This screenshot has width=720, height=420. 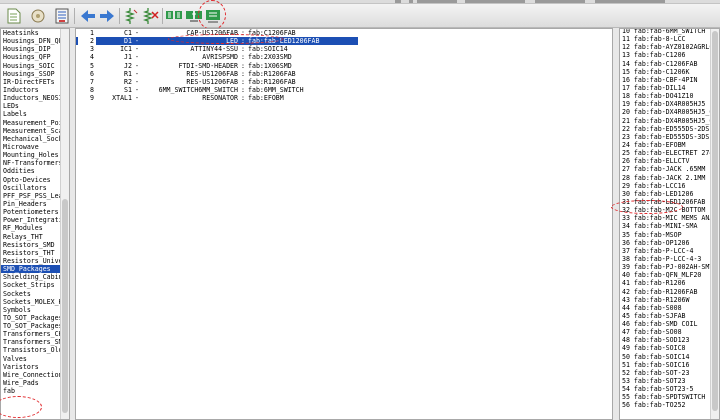 What do you see at coordinates (666, 373) in the screenshot?
I see `footprint-item: 52 fab:fab-SOT-23` at bounding box center [666, 373].